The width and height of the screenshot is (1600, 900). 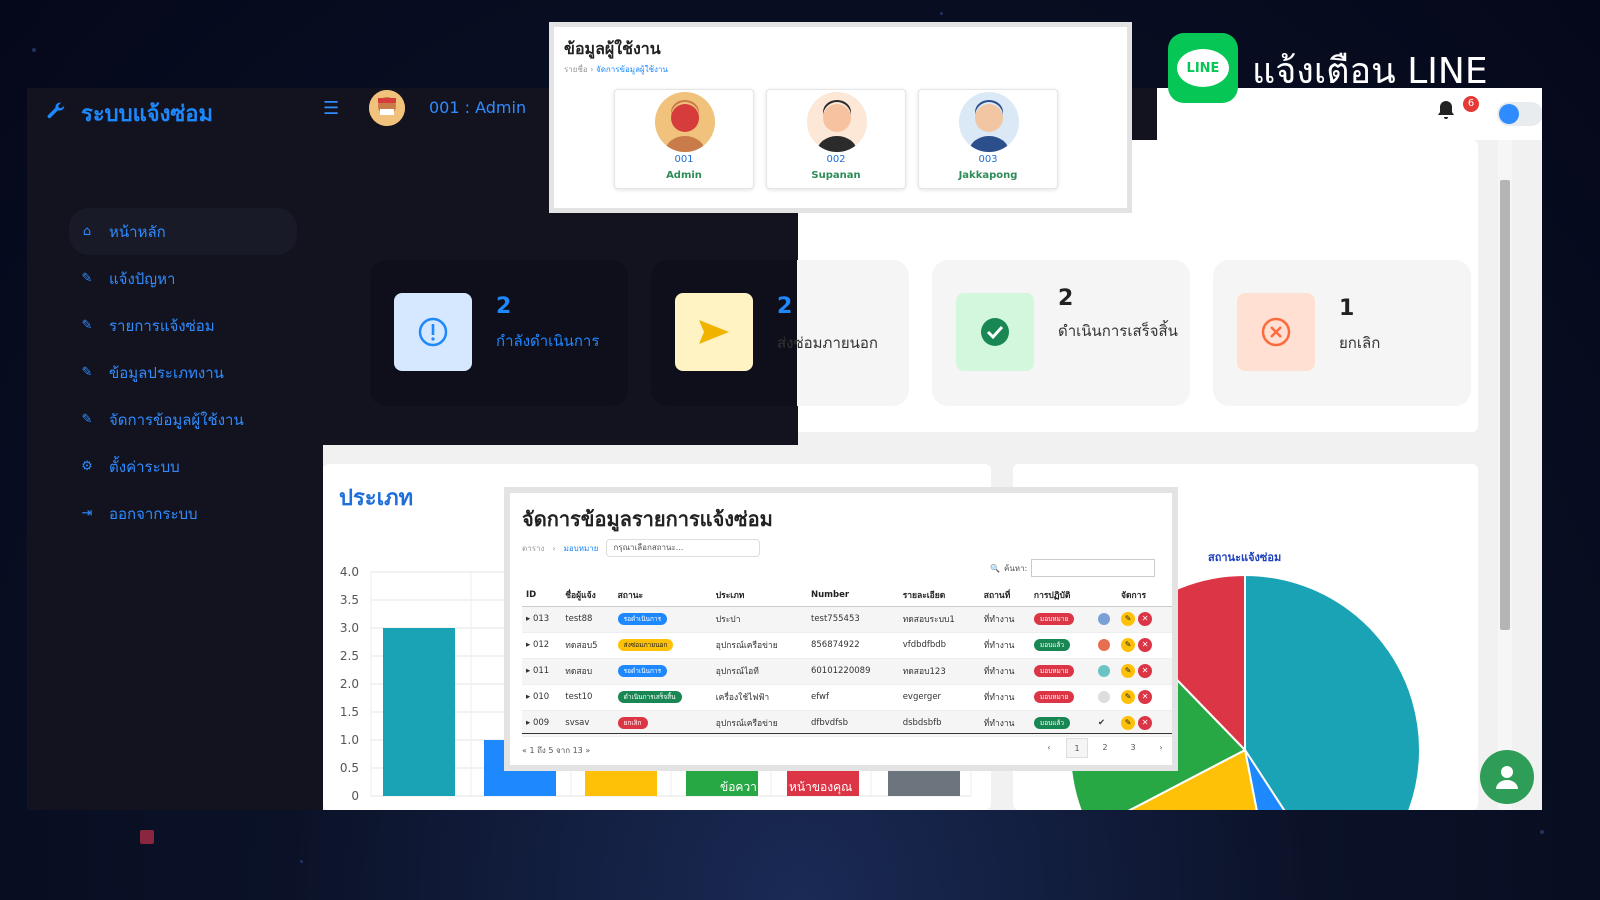 What do you see at coordinates (1505, 405) in the screenshot?
I see `scrollbar-thumb` at bounding box center [1505, 405].